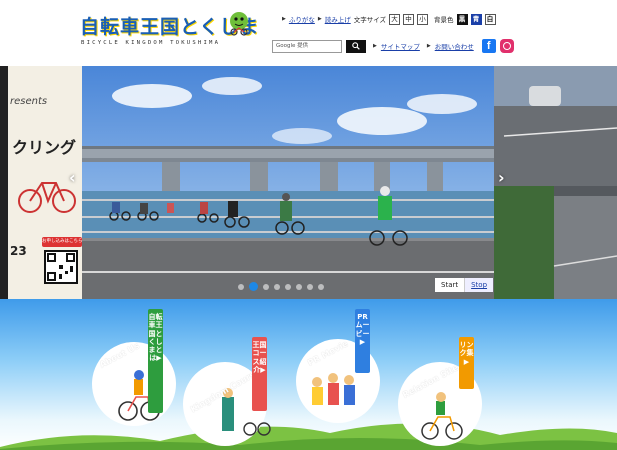 This screenshot has height=450, width=617. What do you see at coordinates (395, 19) in the screenshot?
I see `font-size-large-button: 大` at bounding box center [395, 19].